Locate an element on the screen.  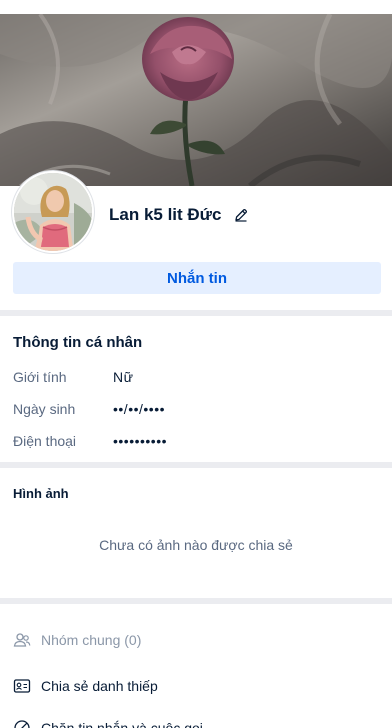
top-strip is located at coordinates (196, 7).